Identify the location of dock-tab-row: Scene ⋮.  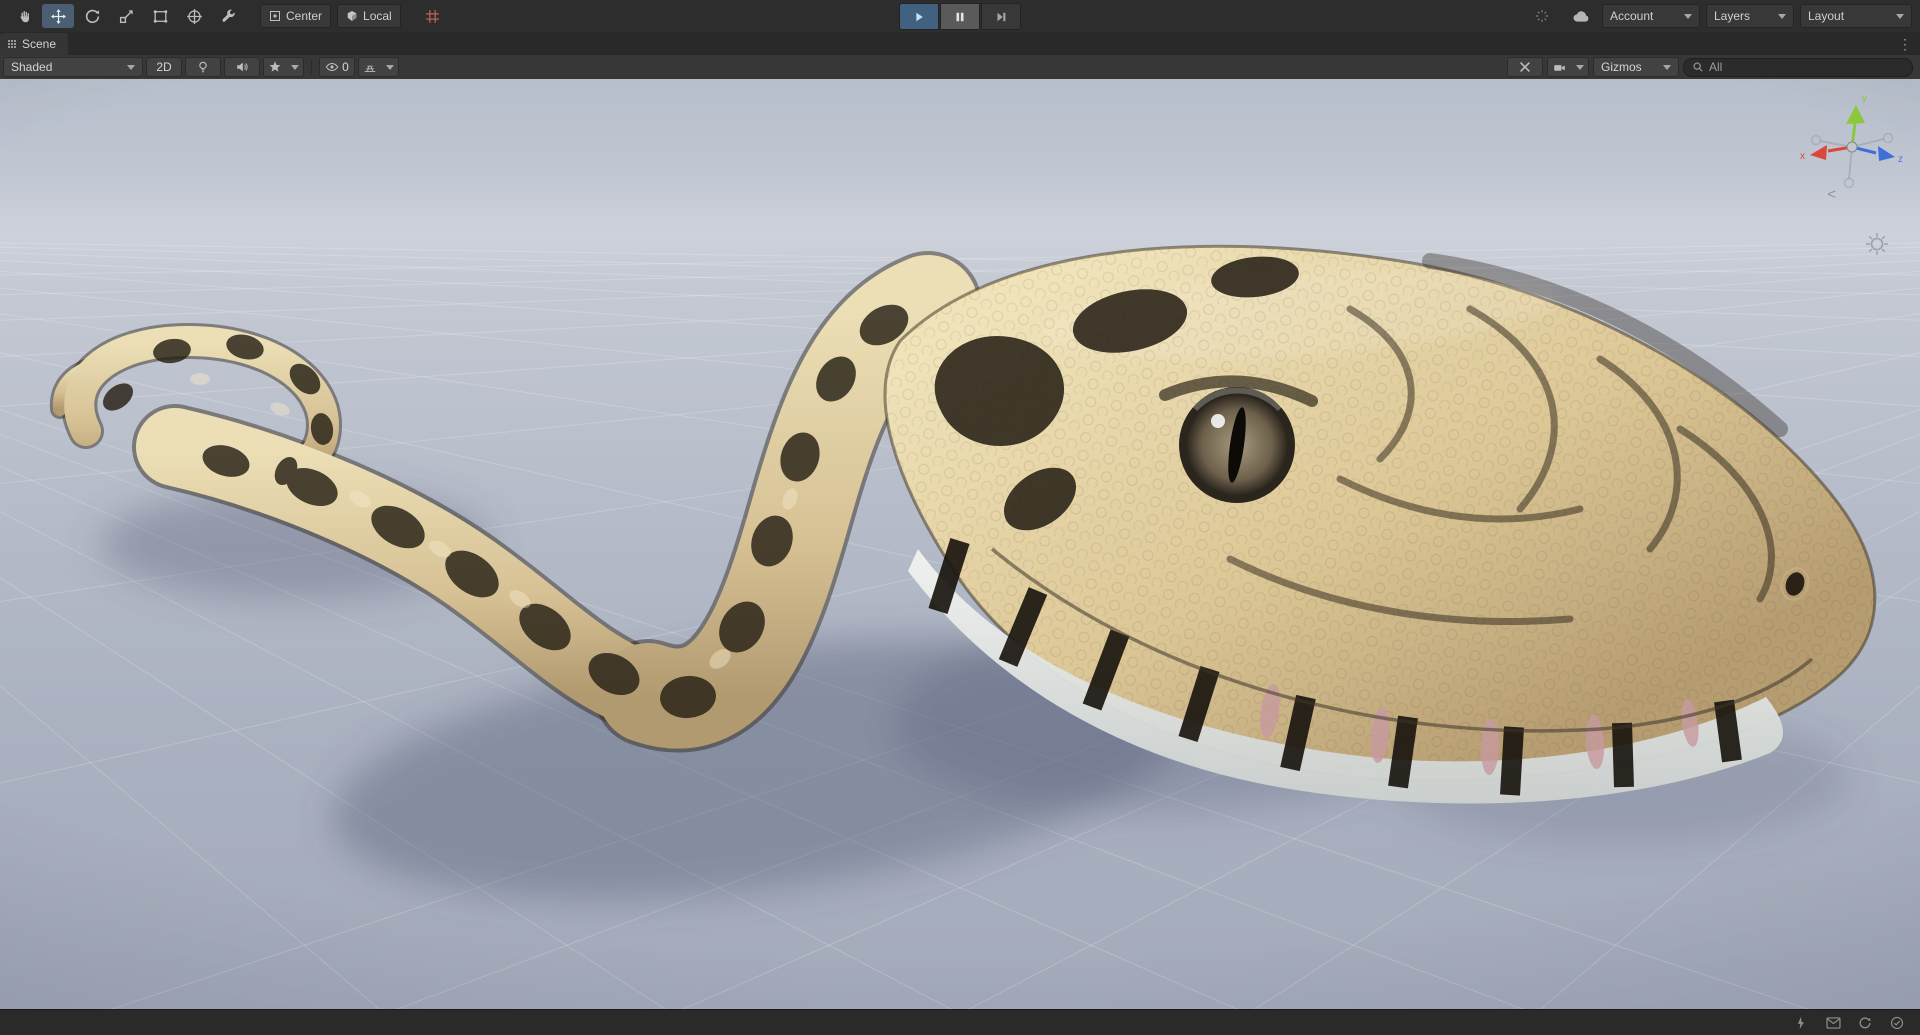
(960, 44).